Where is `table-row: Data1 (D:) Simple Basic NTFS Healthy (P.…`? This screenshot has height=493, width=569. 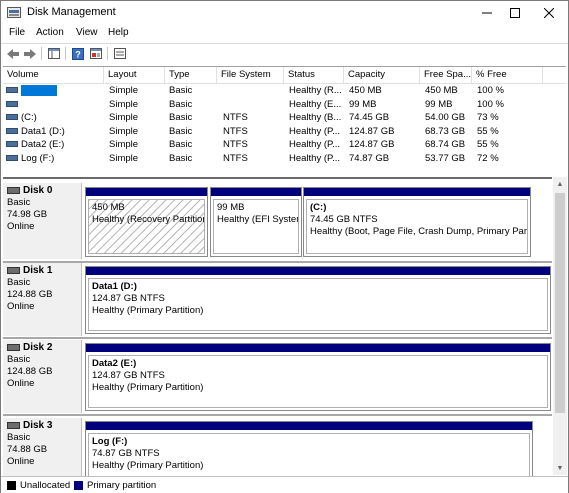
table-row: Data1 (D:) Simple Basic NTFS Healthy (P.… is located at coordinates (284, 132).